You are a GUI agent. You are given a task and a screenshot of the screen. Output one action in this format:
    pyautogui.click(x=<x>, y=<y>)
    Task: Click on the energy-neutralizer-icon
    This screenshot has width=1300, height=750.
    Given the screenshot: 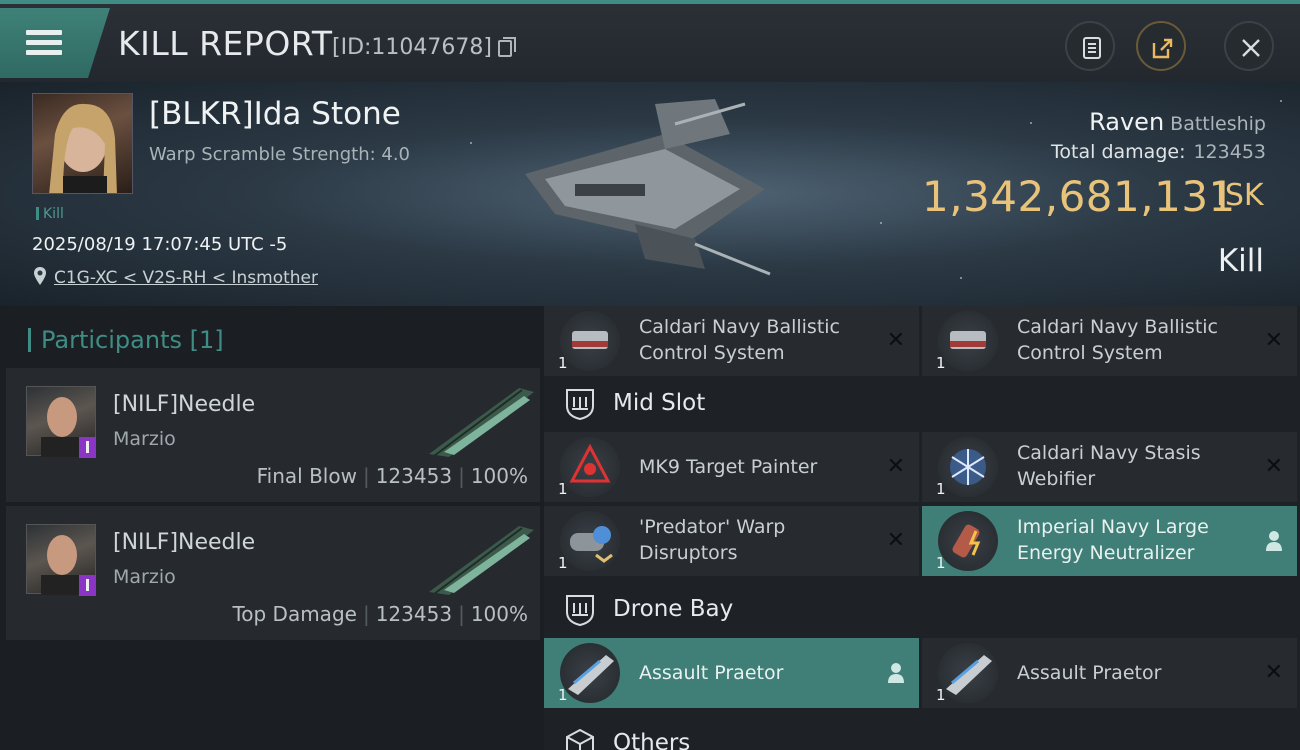 What is the action you would take?
    pyautogui.click(x=968, y=541)
    